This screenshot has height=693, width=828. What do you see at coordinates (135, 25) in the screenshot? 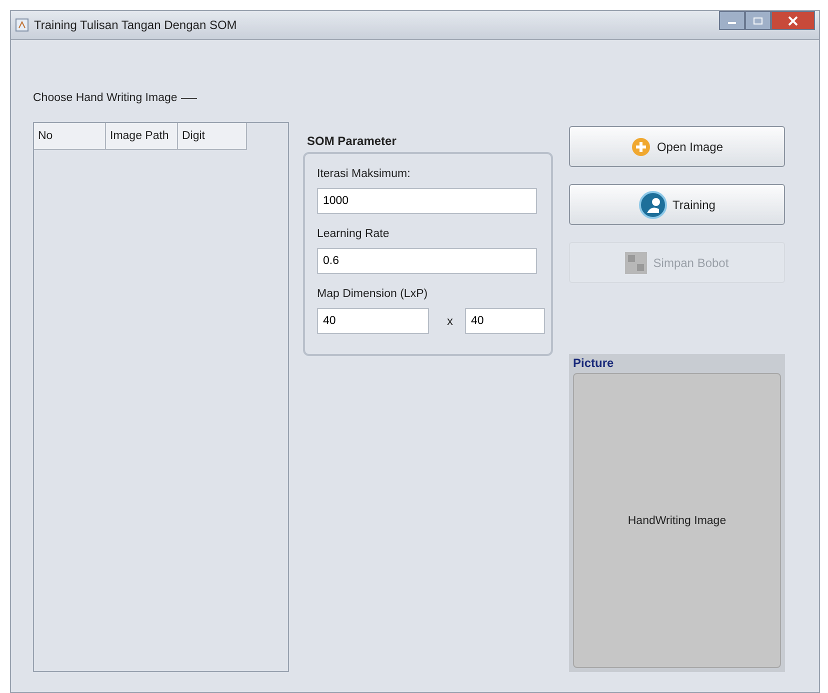
I see `window-title: Training Tulisan Tangan Dengan SOM` at bounding box center [135, 25].